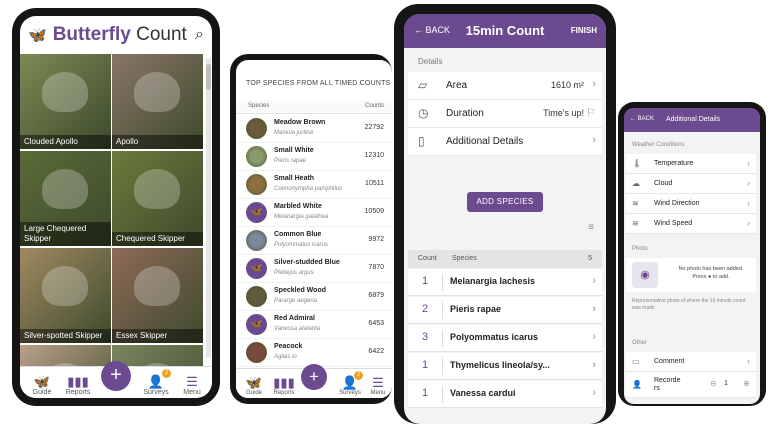 The image size is (770, 425). What do you see at coordinates (430, 61) in the screenshot?
I see `details-section-label: Details` at bounding box center [430, 61].